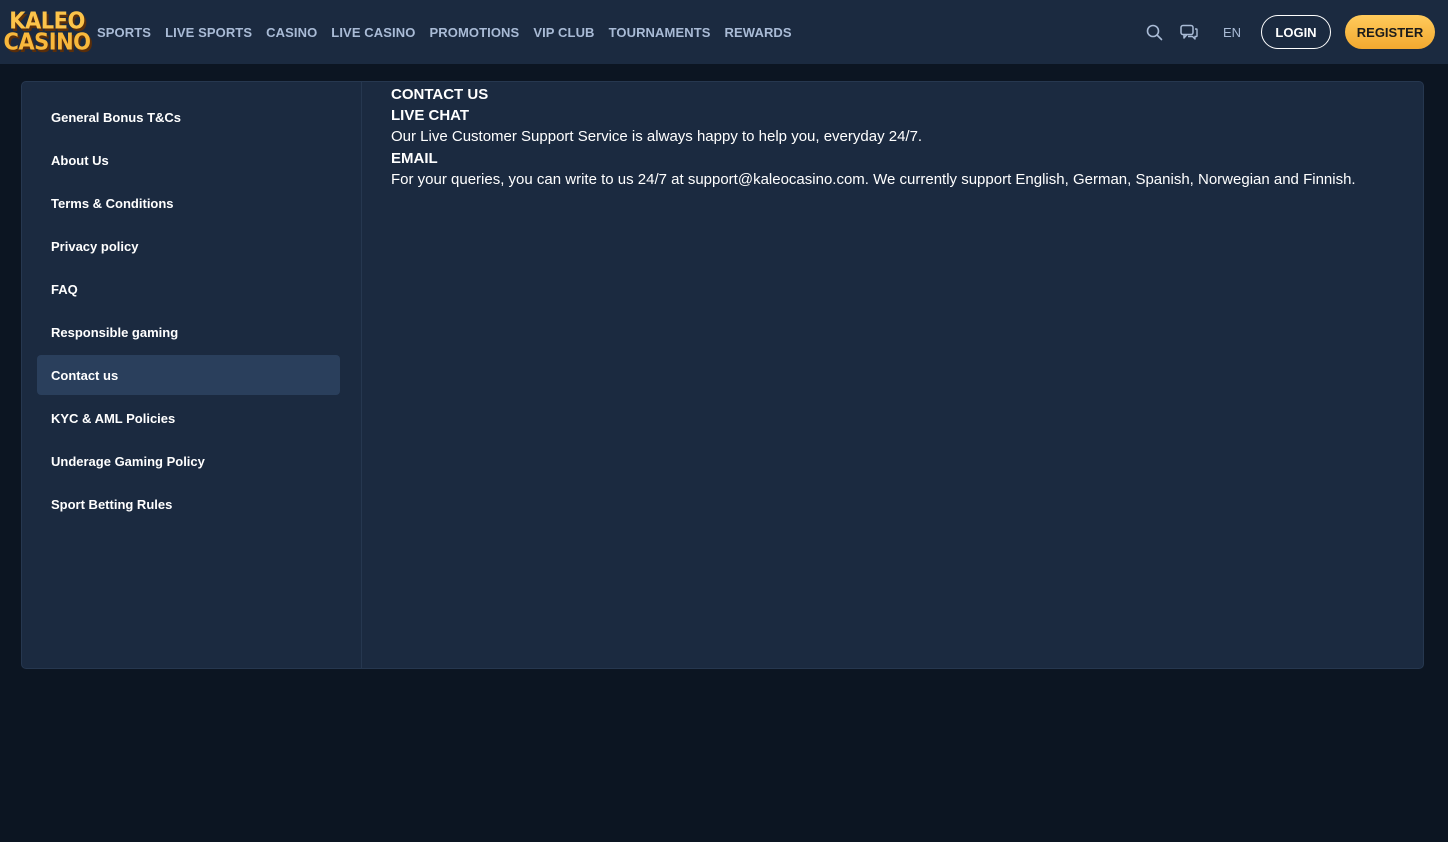  Describe the element at coordinates (188, 203) in the screenshot. I see `sidebar-item-terms: Terms & Conditions` at that location.